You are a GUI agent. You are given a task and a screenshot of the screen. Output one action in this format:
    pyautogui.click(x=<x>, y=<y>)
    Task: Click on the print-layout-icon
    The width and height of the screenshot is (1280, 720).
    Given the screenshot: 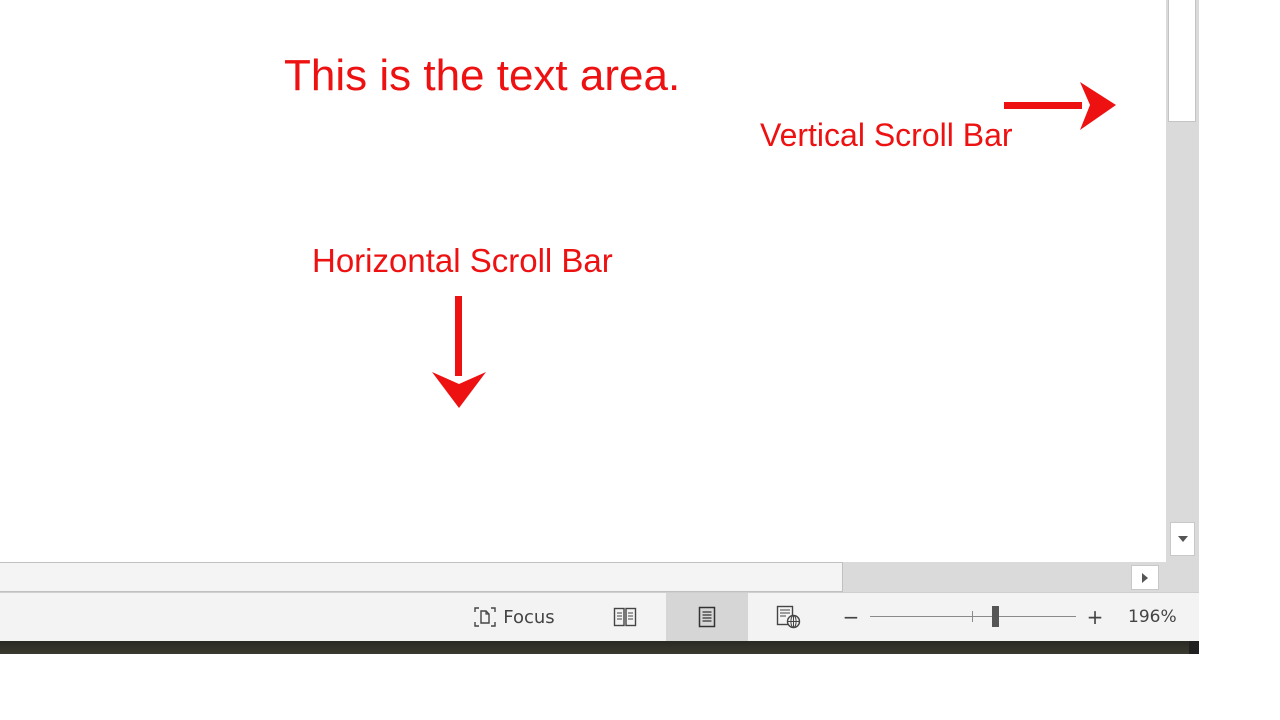 What is the action you would take?
    pyautogui.click(x=707, y=617)
    